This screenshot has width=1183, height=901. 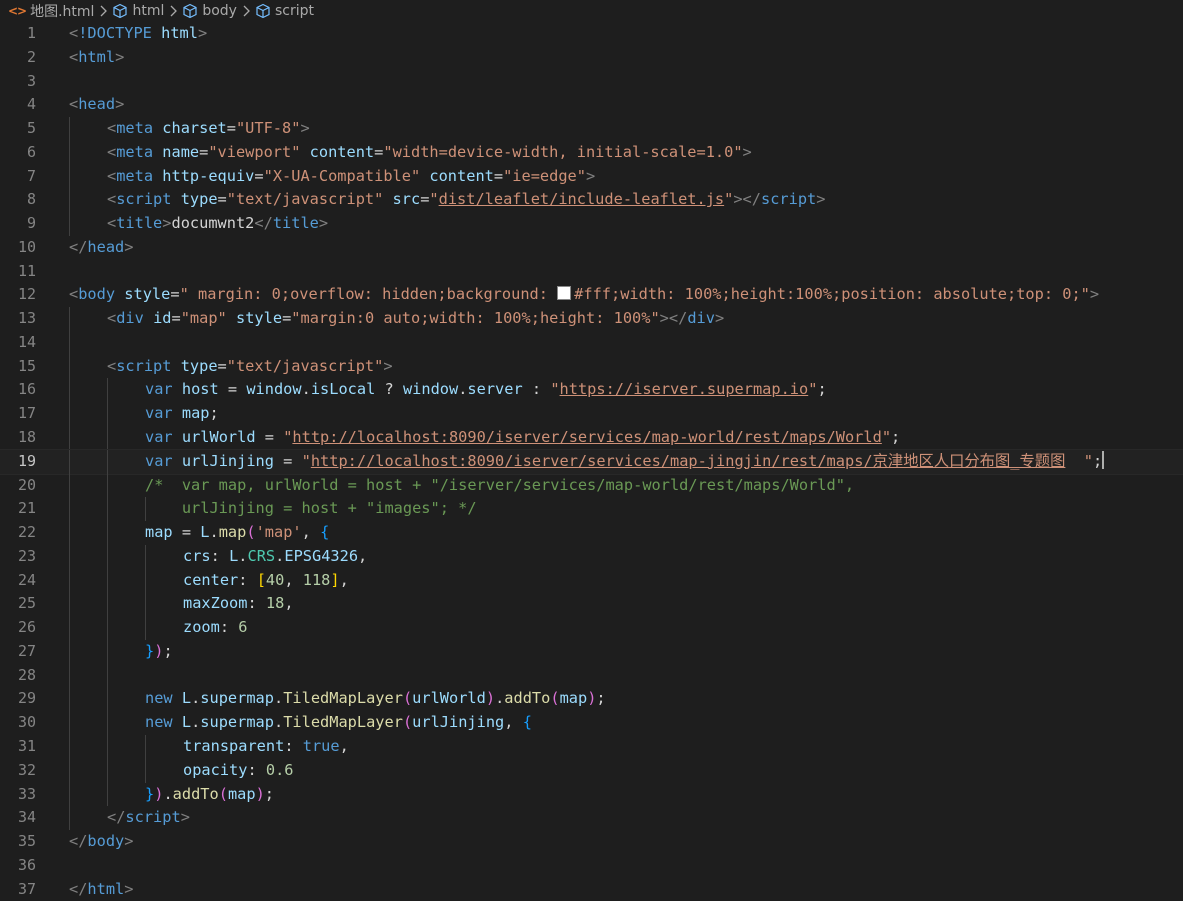 I want to click on token-text: :, so click(x=293, y=745).